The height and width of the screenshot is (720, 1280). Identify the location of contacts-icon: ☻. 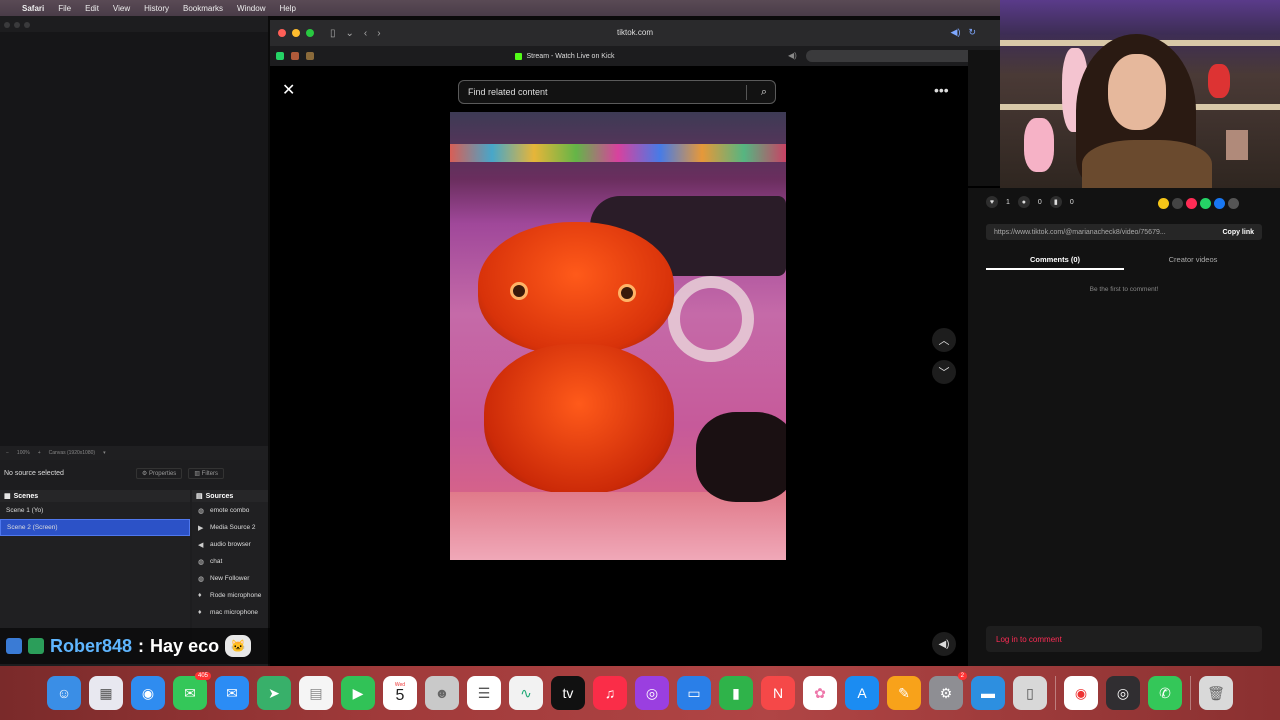
(442, 693).